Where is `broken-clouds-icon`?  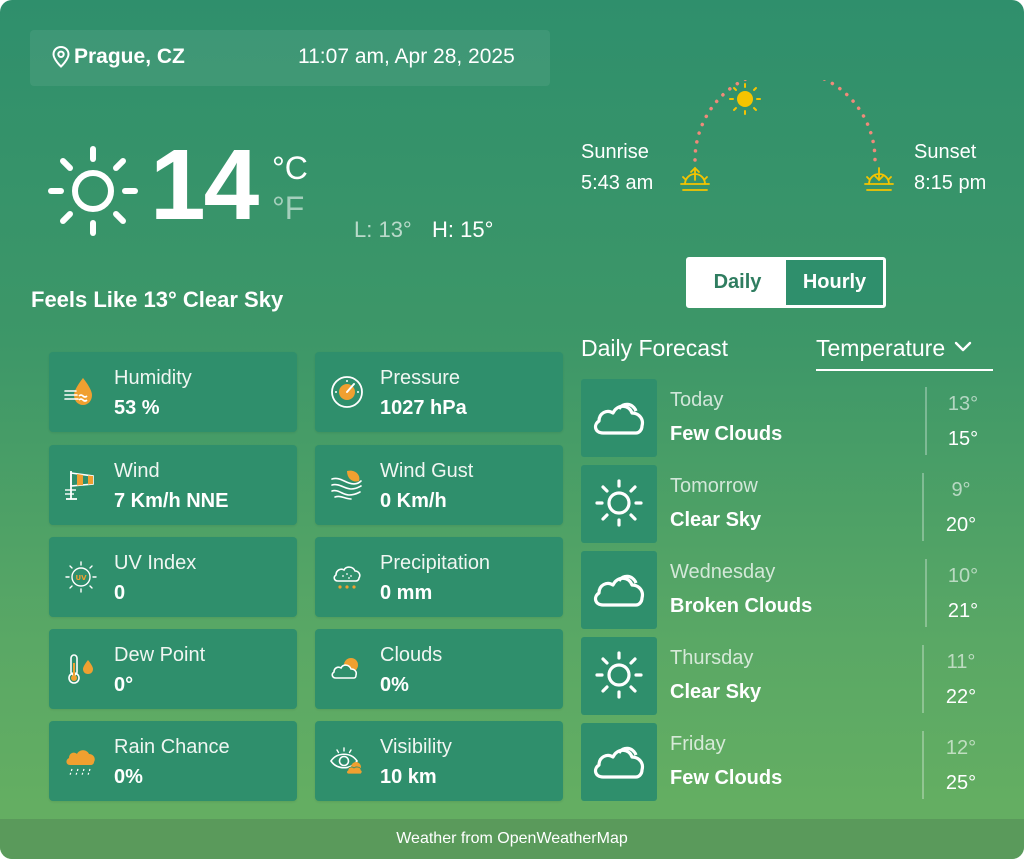
broken-clouds-icon is located at coordinates (619, 590).